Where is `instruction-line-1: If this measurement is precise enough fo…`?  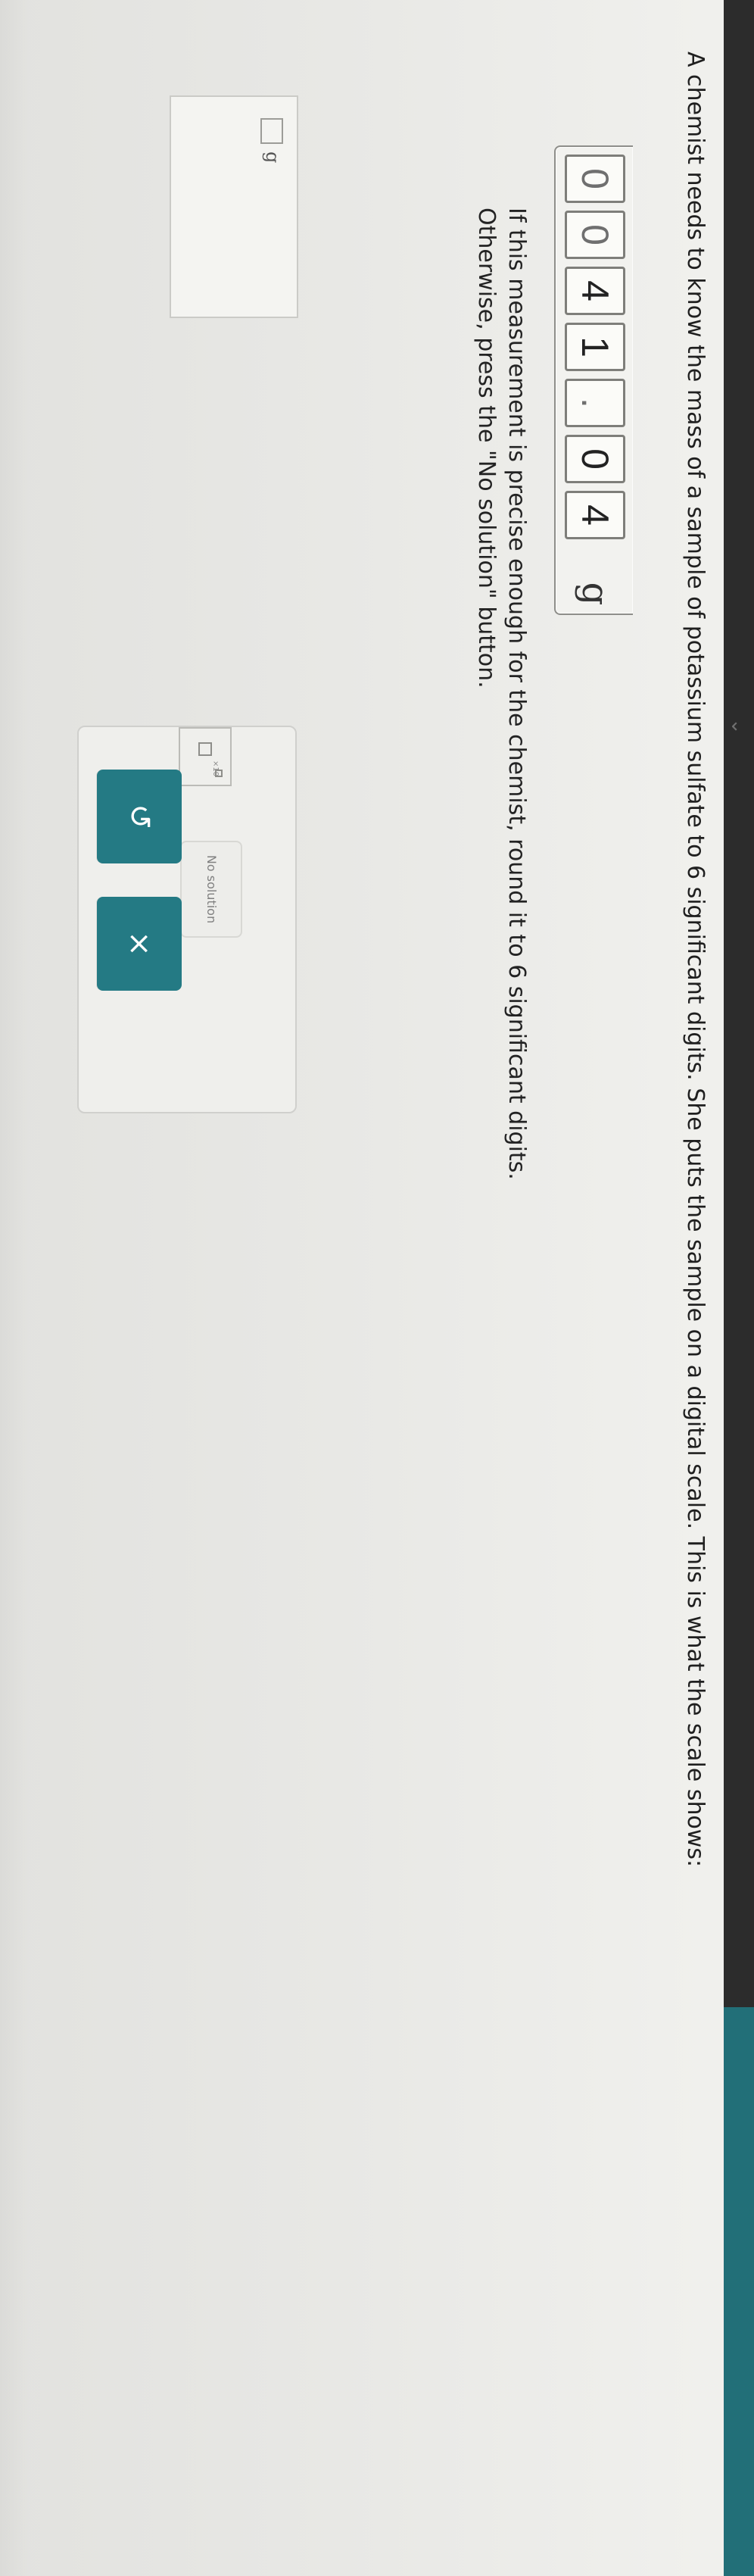
instruction-line-1: If this measurement is precise enough fo… is located at coordinates (516, 694).